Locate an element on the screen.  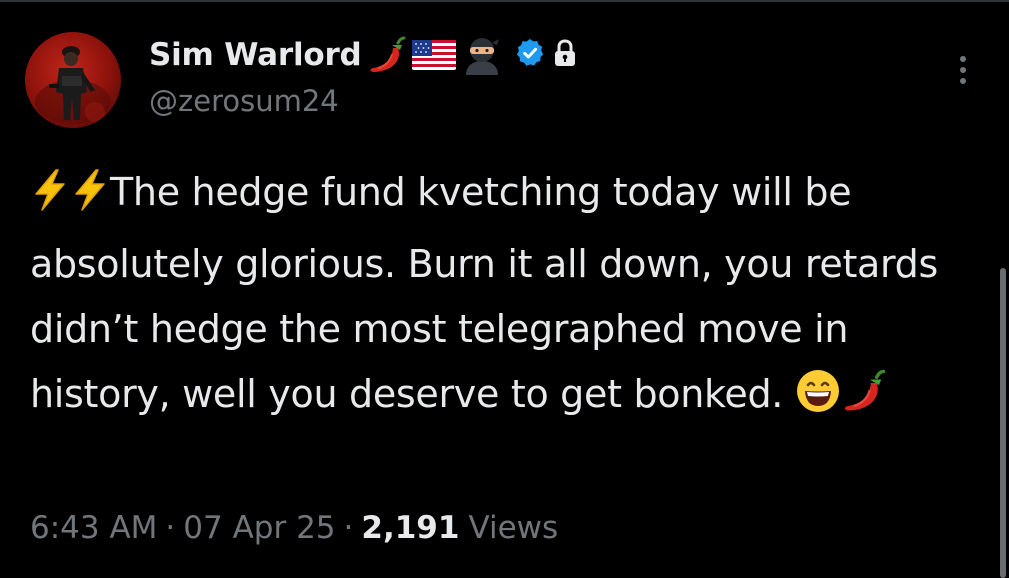
display-name: Sim Warlord is located at coordinates (255, 55).